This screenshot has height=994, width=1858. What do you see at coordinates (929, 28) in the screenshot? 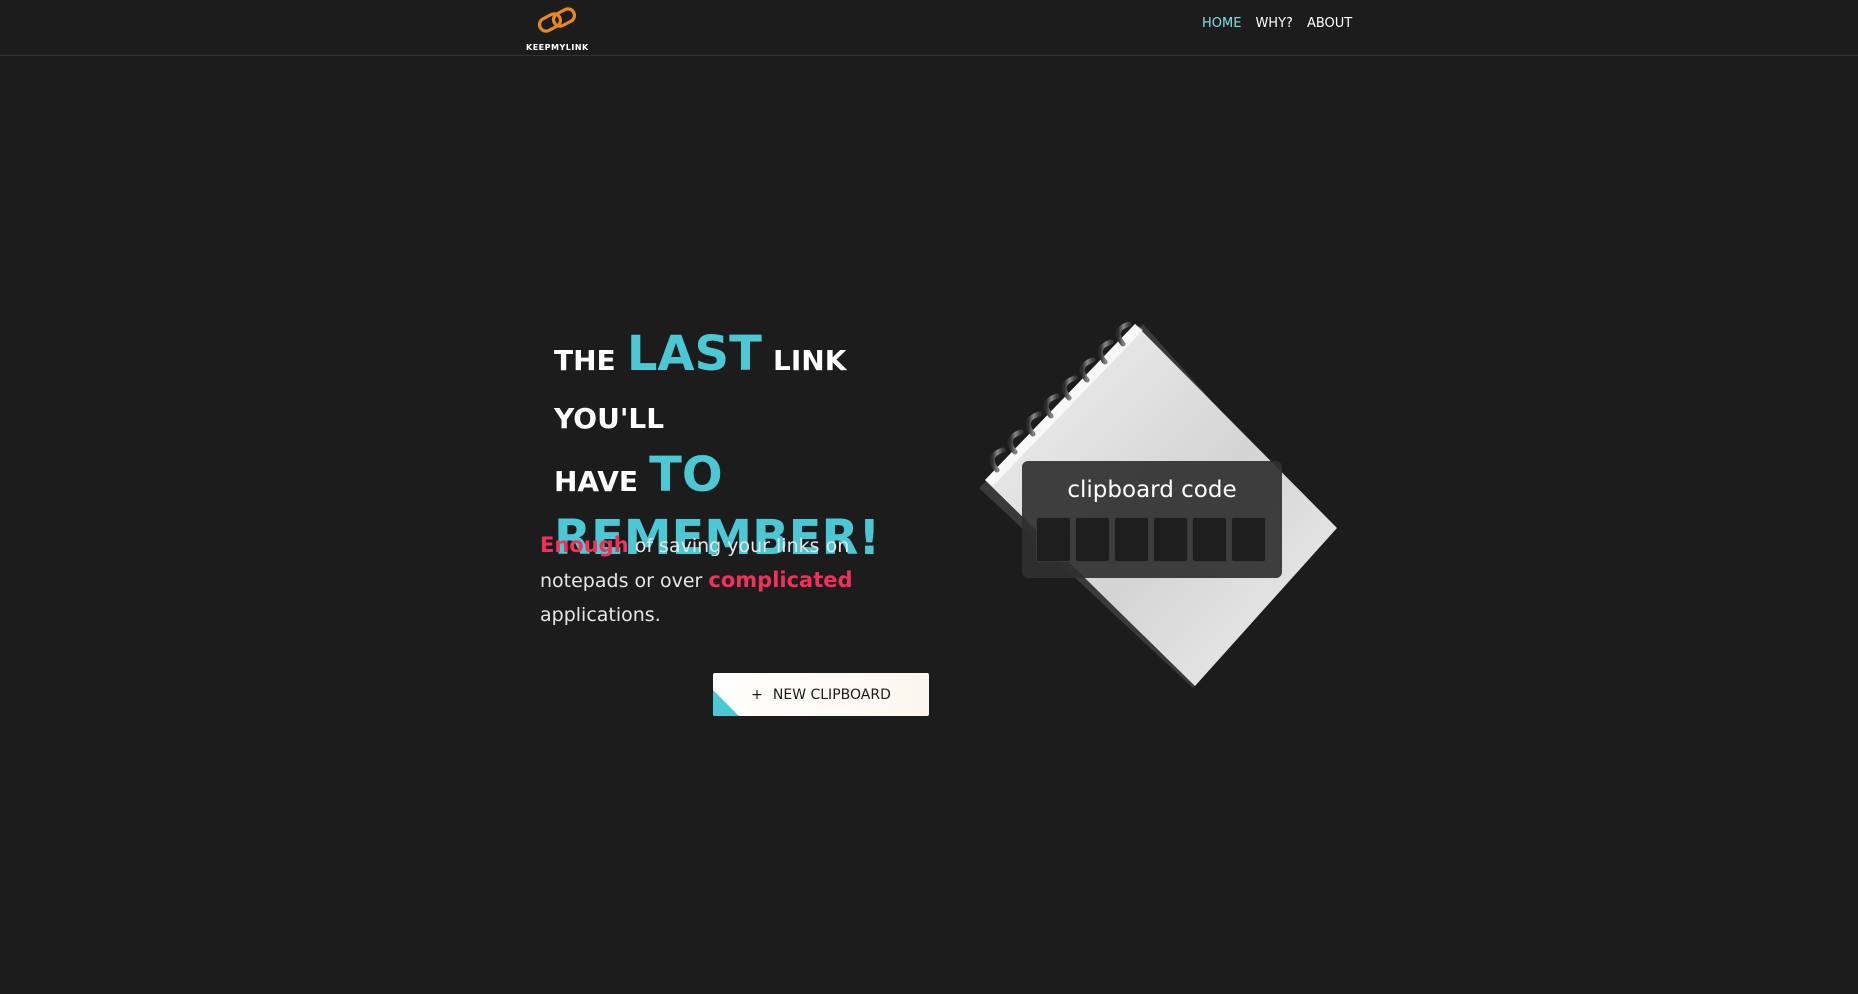
I see `navbar: KEEPMYLINK HOME WHY? ABOUT` at bounding box center [929, 28].